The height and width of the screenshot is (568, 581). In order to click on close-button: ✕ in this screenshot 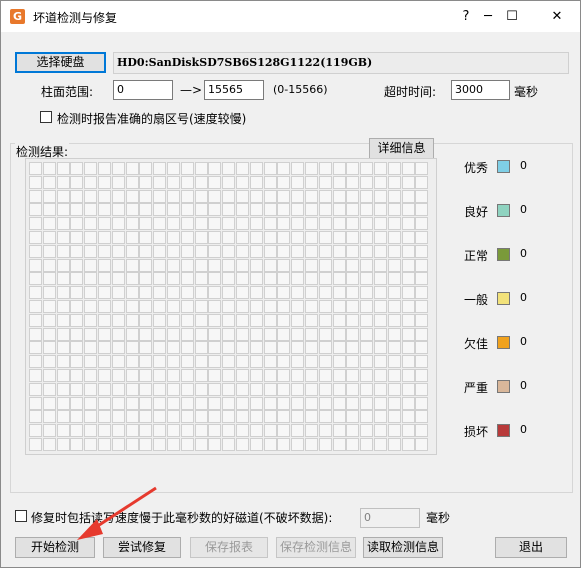, I will do `click(557, 16)`.